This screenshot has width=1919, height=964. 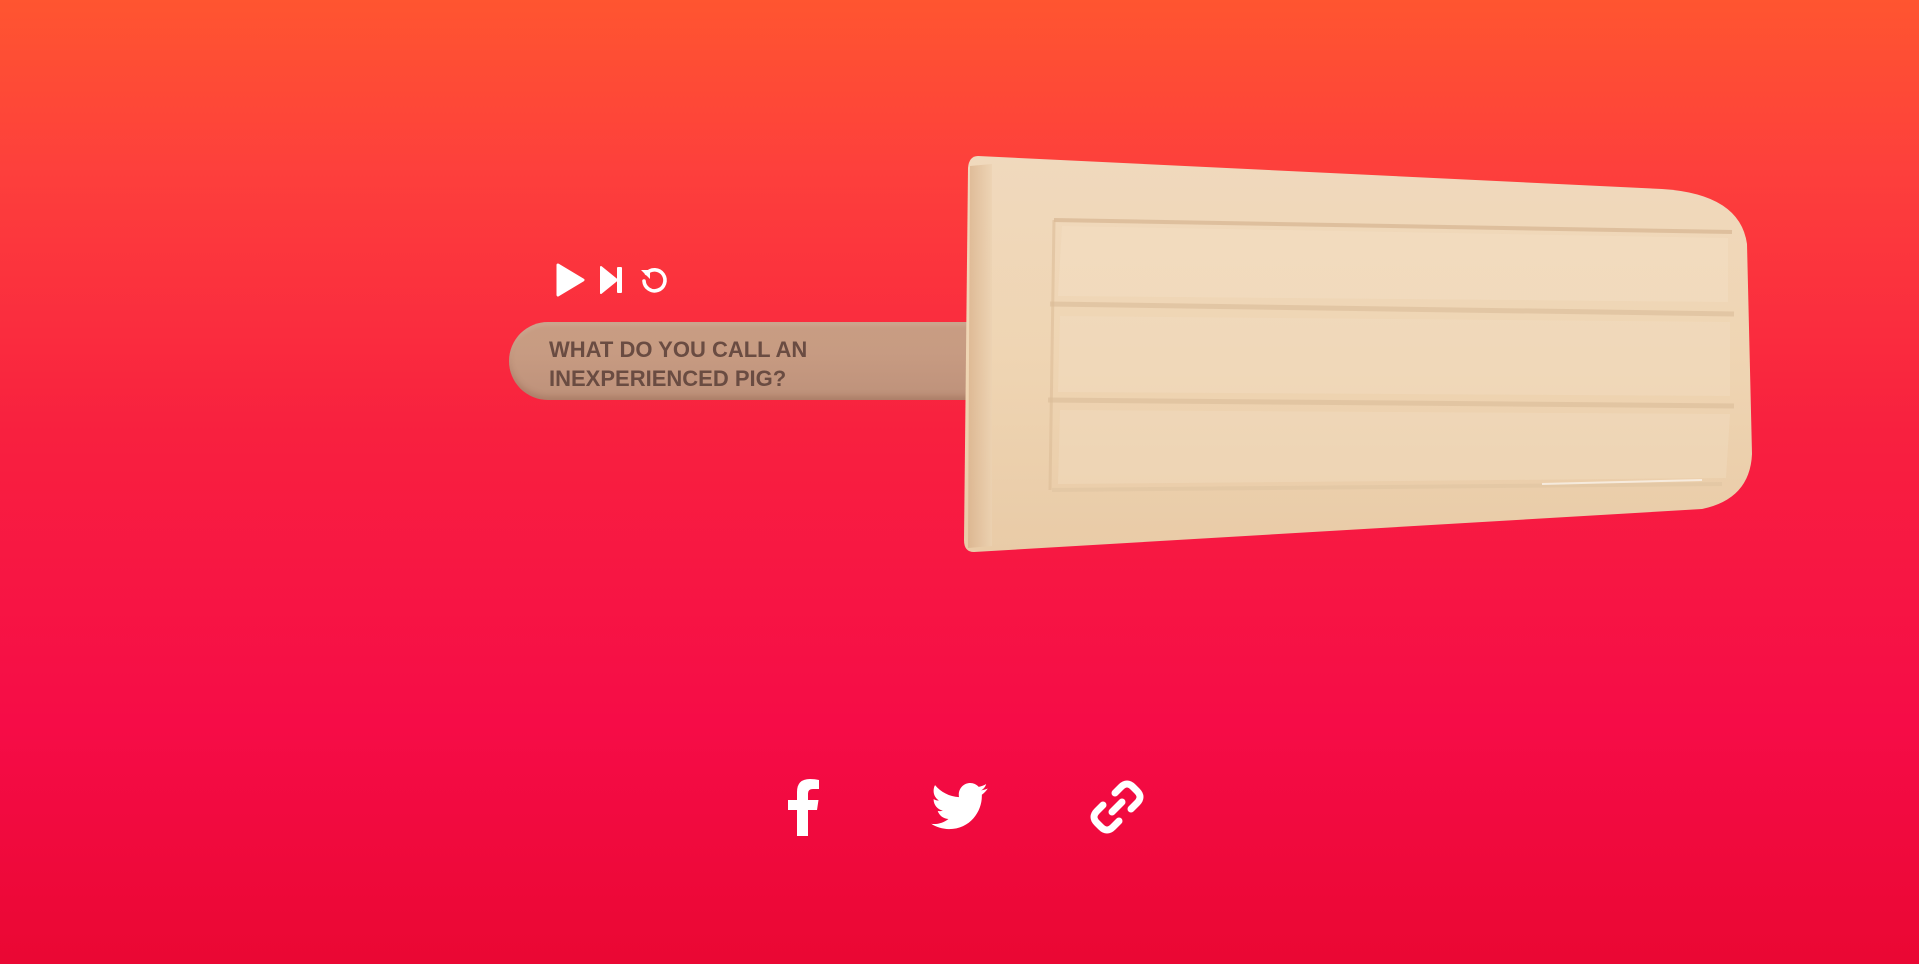 I want to click on share-bar, so click(x=959, y=807).